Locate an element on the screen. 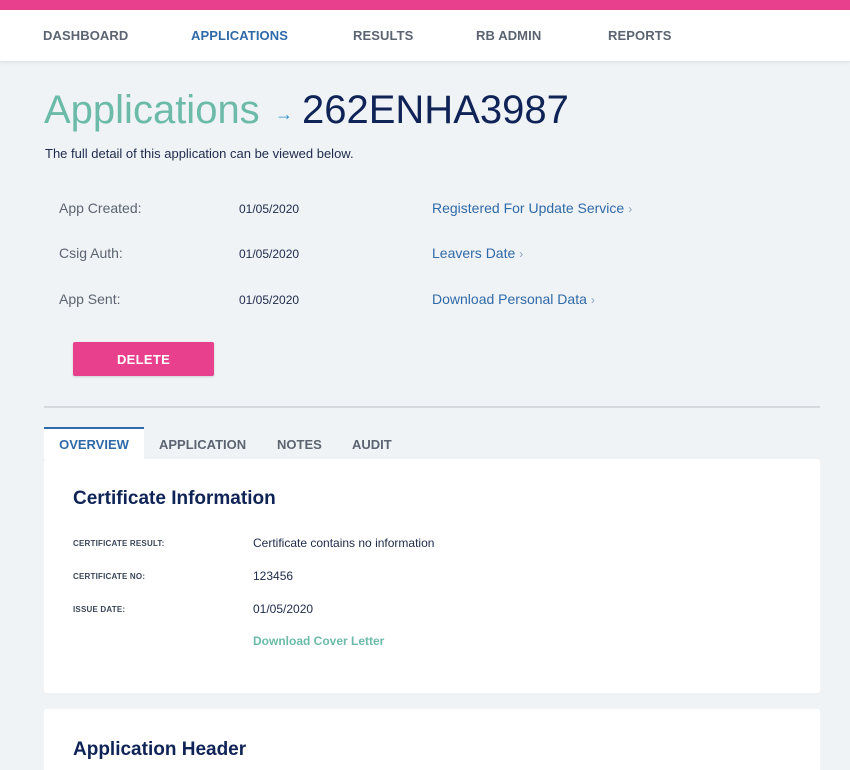 Image resolution: width=850 pixels, height=770 pixels. section-divider is located at coordinates (432, 407).